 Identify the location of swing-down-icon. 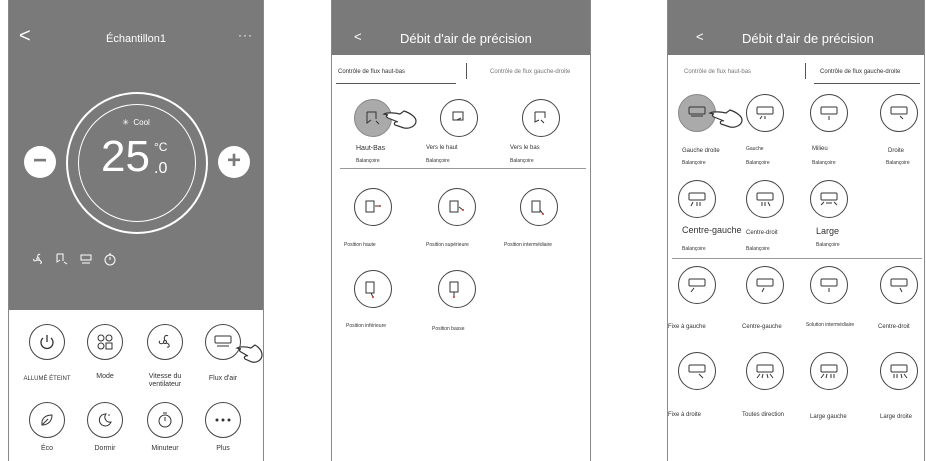
(540, 117).